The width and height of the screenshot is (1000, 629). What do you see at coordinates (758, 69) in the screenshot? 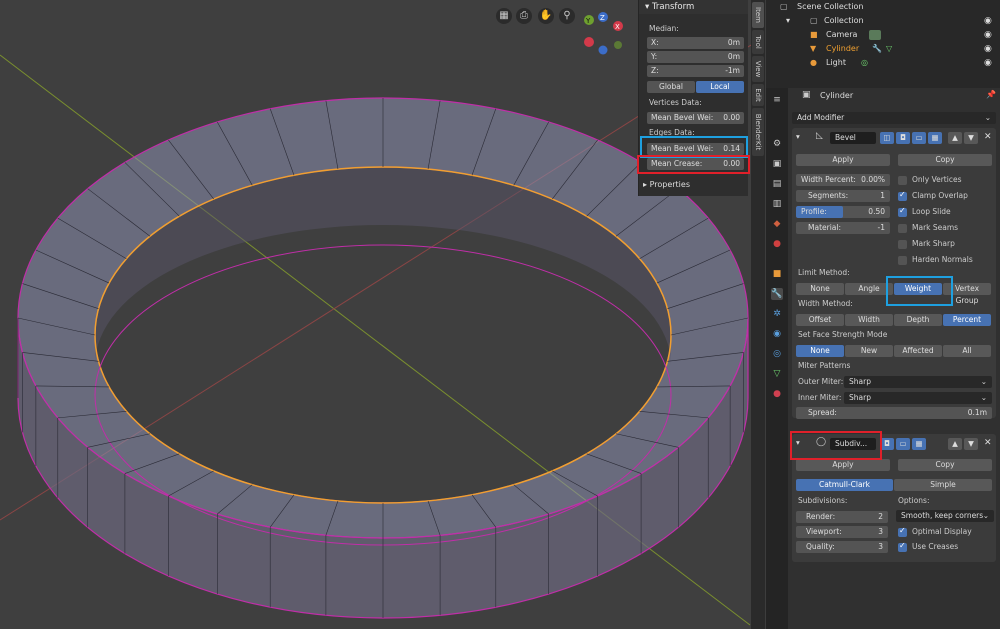
I see `tab-view: View` at bounding box center [758, 69].